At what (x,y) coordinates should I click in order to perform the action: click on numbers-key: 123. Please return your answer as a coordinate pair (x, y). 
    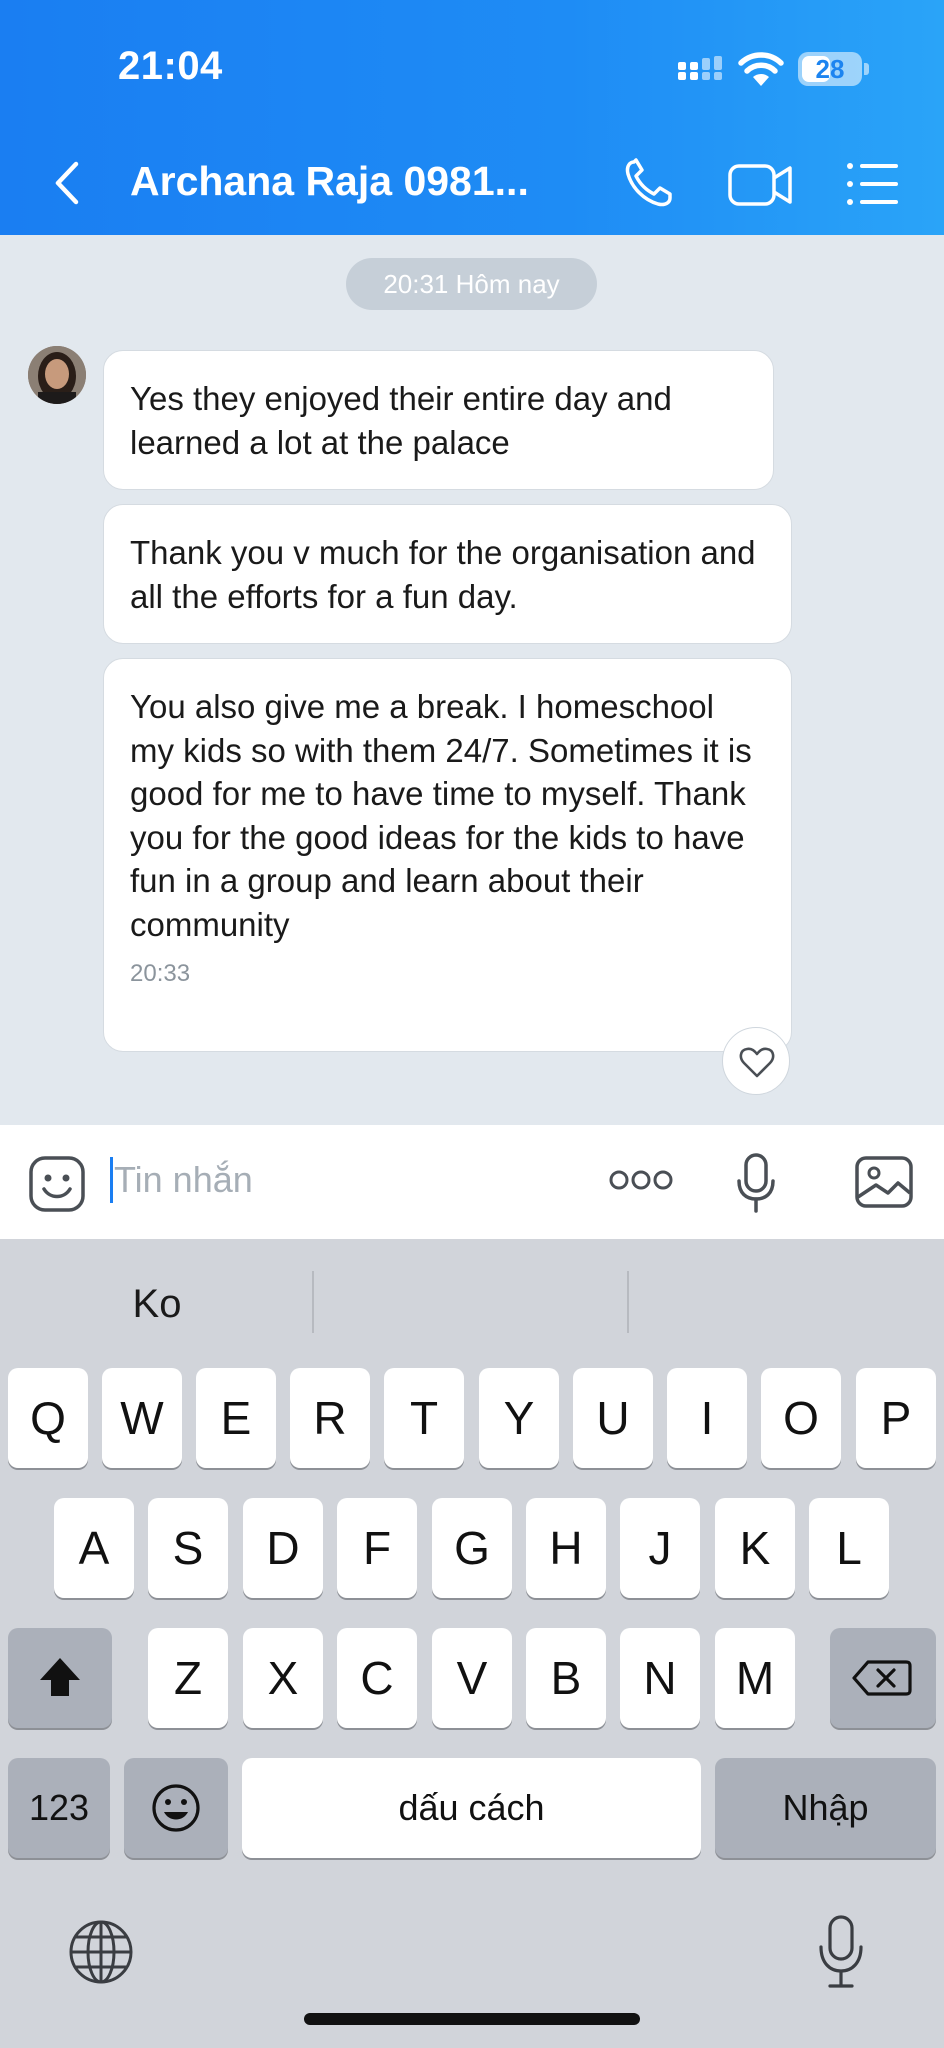
    Looking at the image, I should click on (59, 1808).